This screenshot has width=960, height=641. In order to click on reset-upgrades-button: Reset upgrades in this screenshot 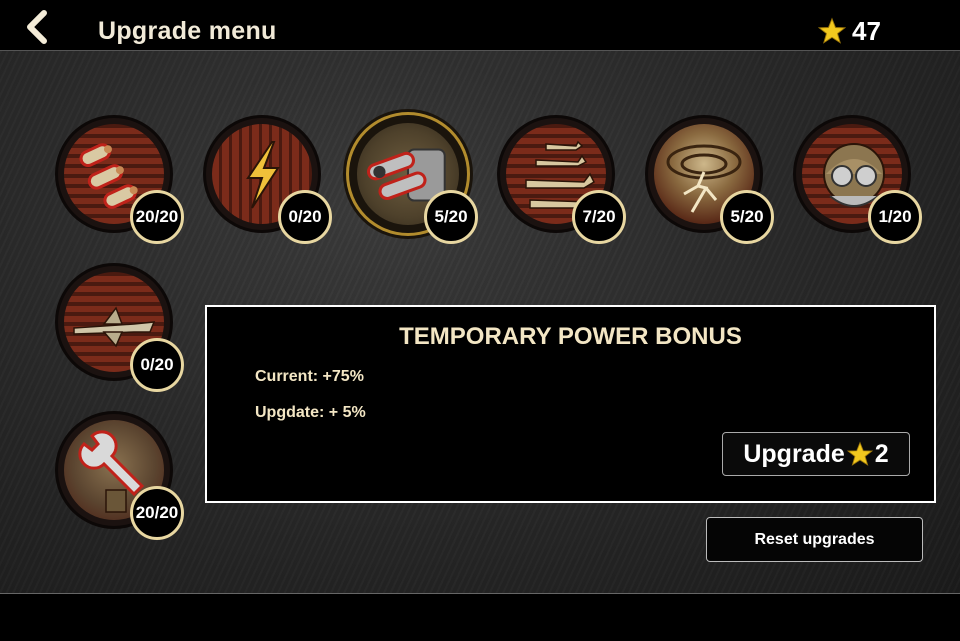, I will do `click(814, 539)`.